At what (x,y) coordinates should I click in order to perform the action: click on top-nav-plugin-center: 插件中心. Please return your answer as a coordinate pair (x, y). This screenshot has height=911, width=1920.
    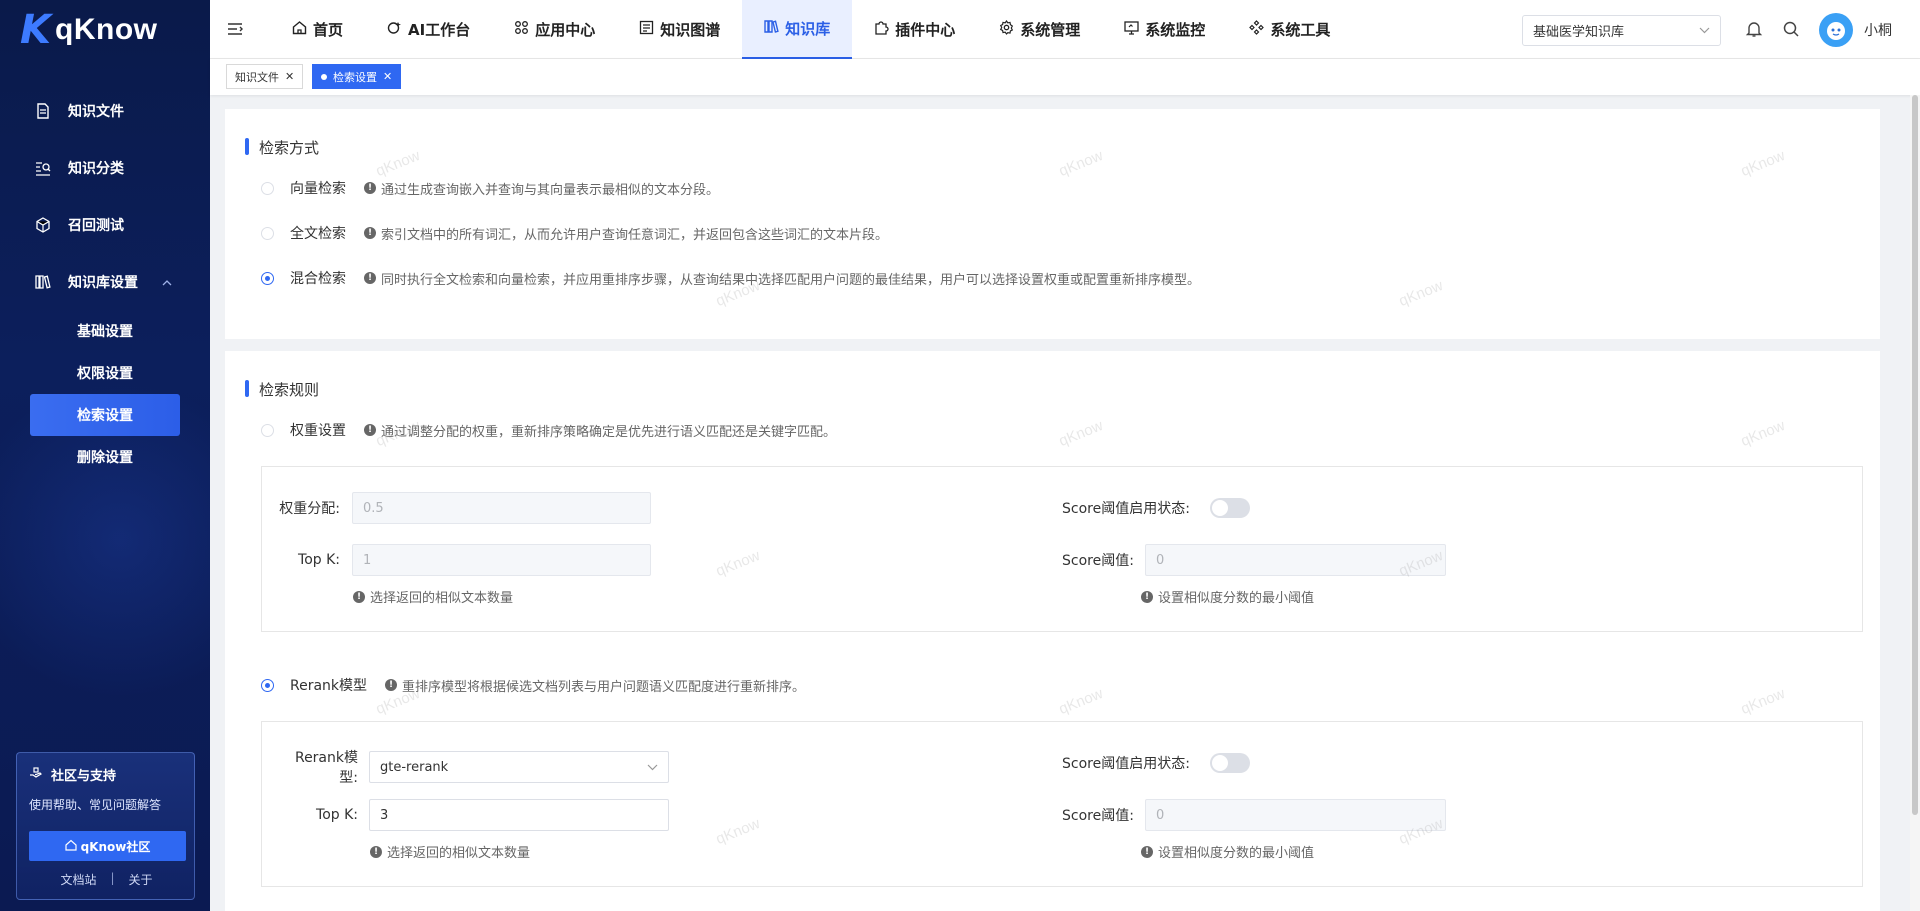
    Looking at the image, I should click on (914, 29).